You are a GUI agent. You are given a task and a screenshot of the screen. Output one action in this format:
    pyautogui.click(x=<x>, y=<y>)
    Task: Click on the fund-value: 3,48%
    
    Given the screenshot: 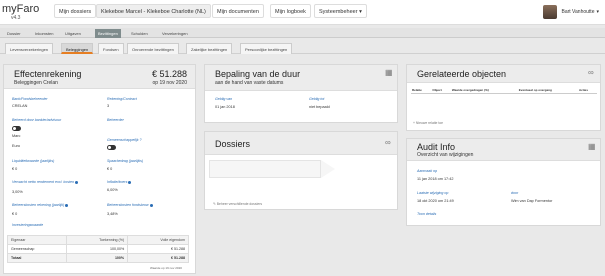 What is the action you would take?
    pyautogui.click(x=112, y=214)
    